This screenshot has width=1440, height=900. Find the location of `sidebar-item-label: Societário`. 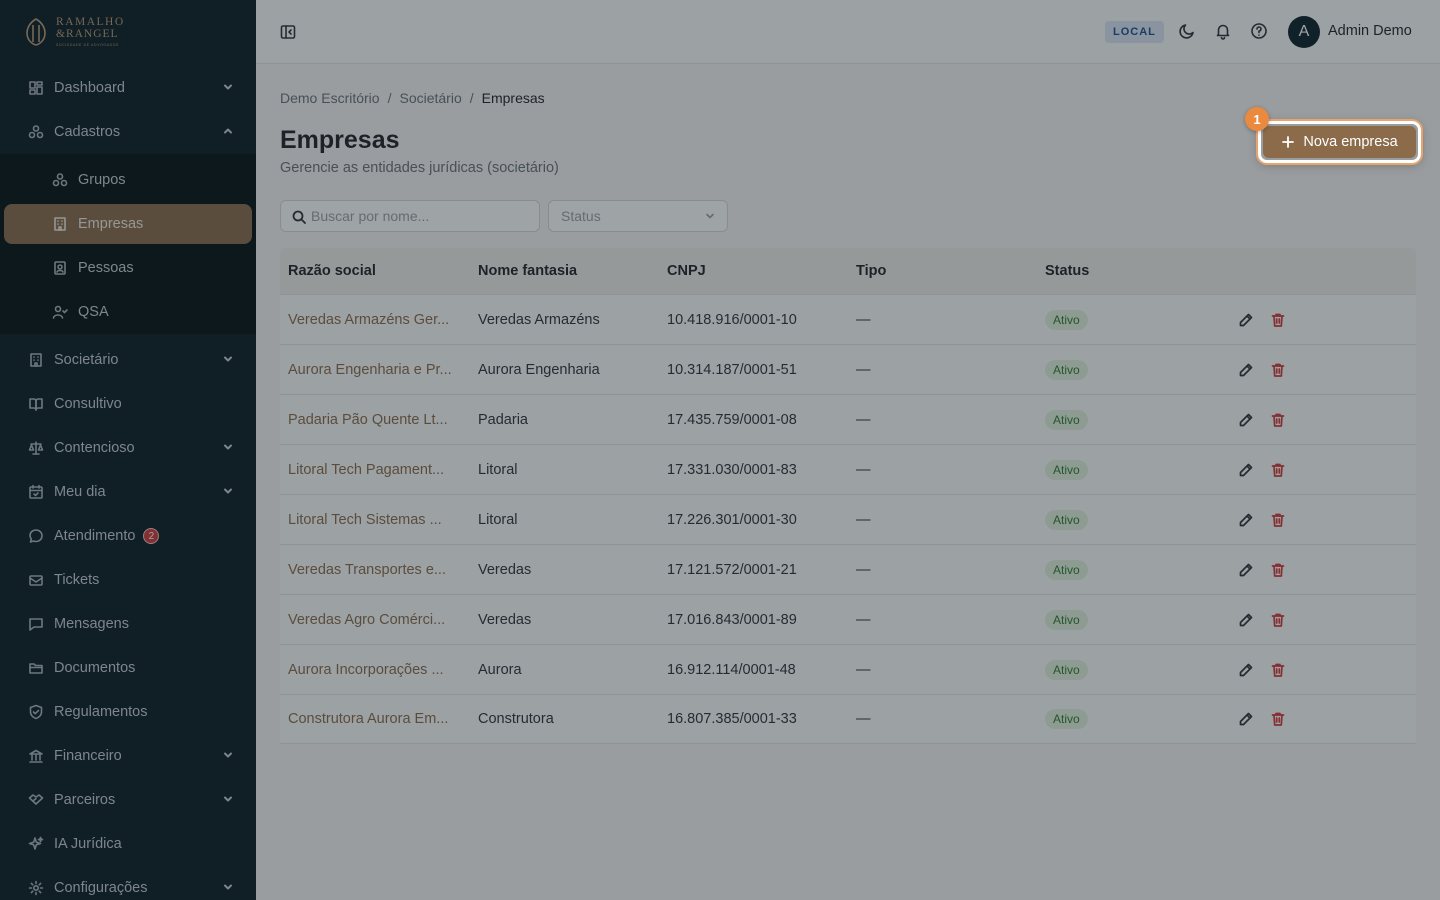

sidebar-item-label: Societário is located at coordinates (86, 360).